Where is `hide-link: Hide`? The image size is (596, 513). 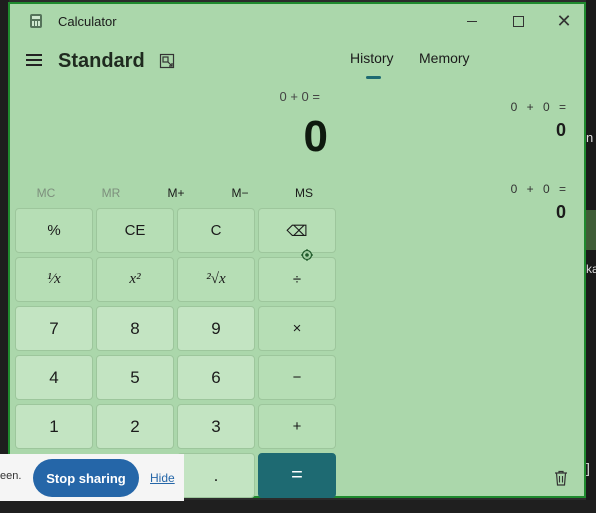
hide-link: Hide is located at coordinates (162, 478).